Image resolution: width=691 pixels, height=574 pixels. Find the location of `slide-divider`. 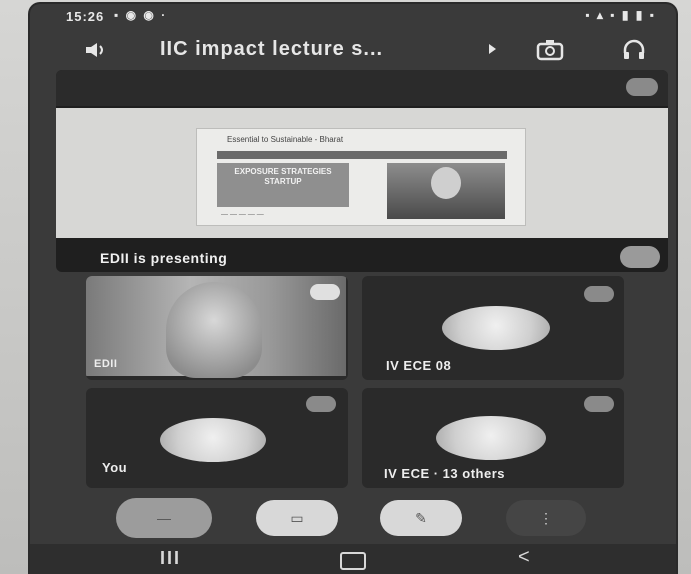

slide-divider is located at coordinates (362, 155).